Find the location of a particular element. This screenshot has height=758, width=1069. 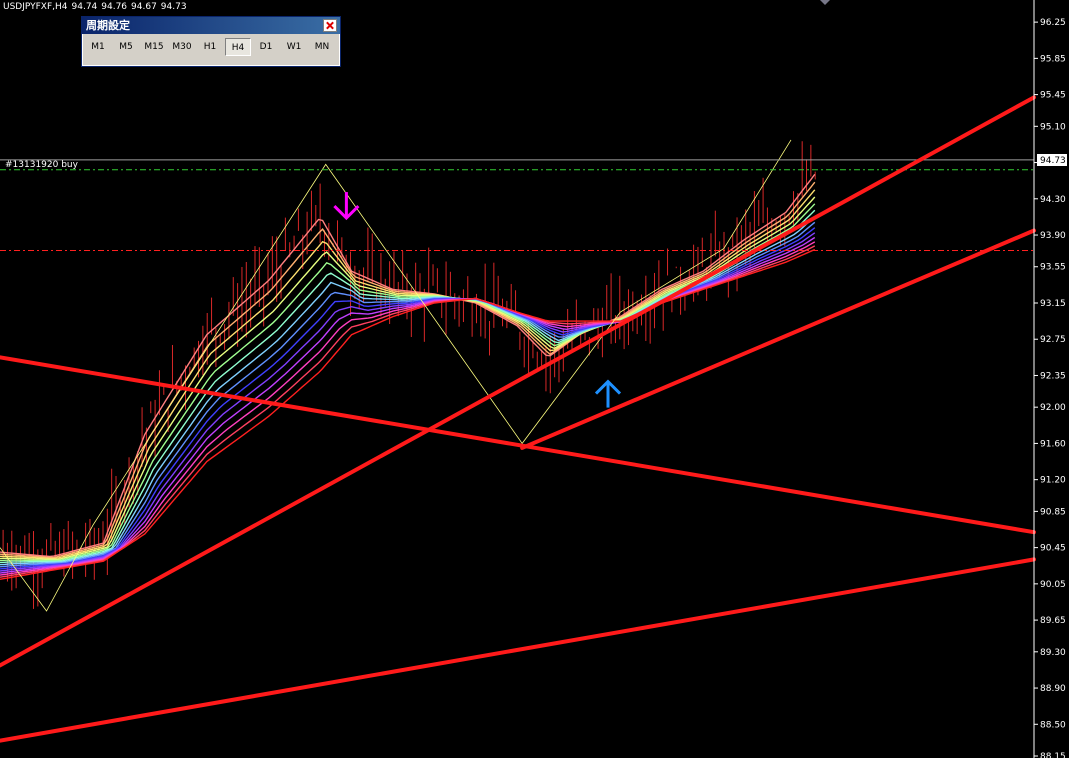

timeframe-button-w1: W1 is located at coordinates (294, 47).